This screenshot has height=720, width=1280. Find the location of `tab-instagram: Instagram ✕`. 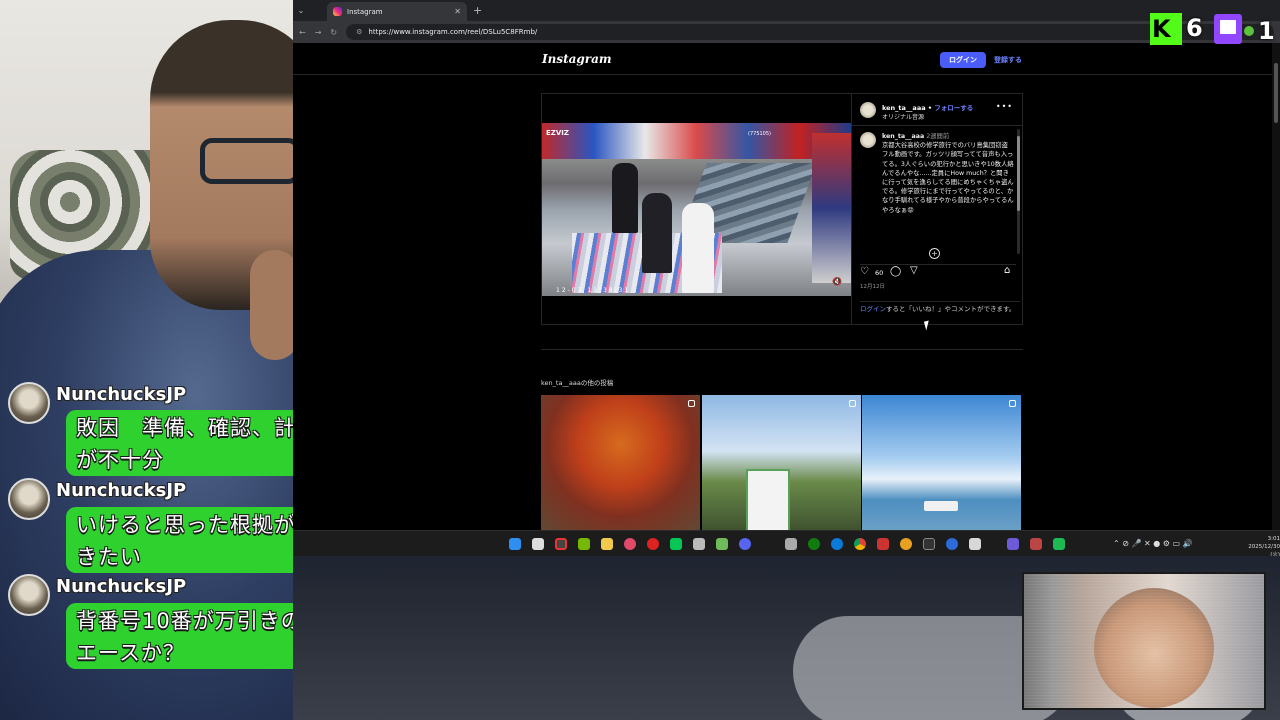

tab-instagram: Instagram ✕ is located at coordinates (397, 11).